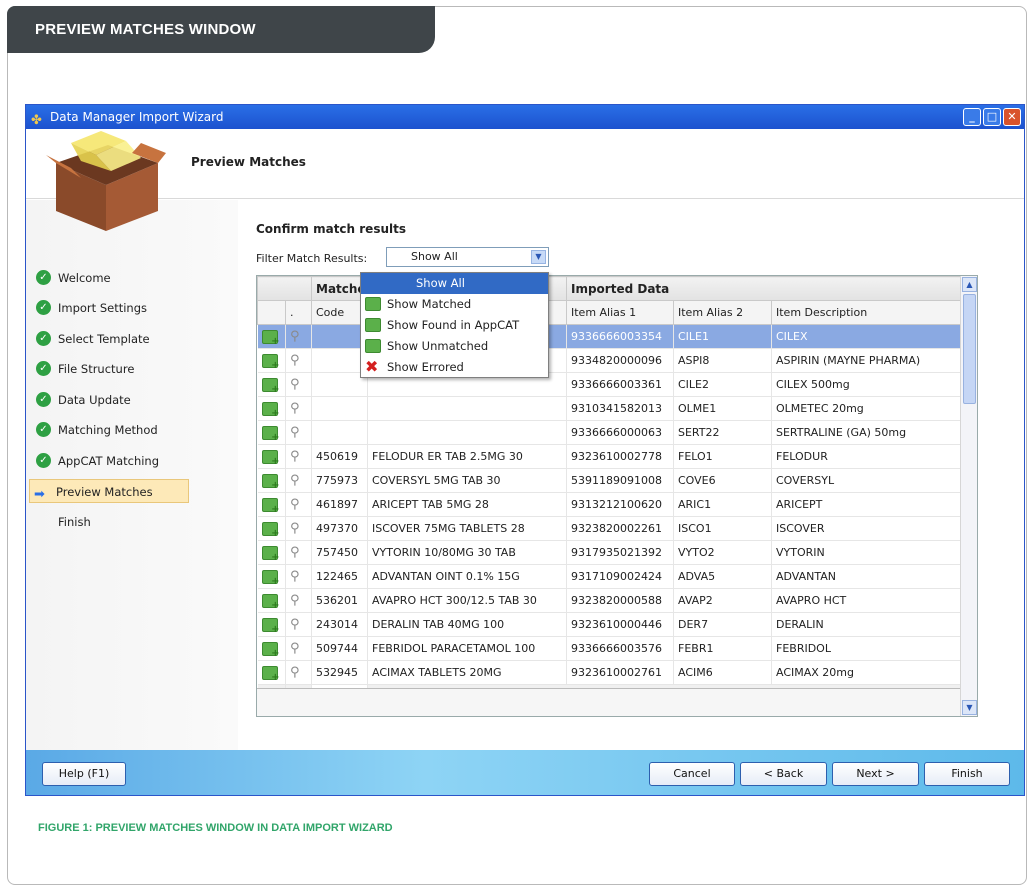  Describe the element at coordinates (1012, 117) in the screenshot. I see `close-icon: ✕` at that location.